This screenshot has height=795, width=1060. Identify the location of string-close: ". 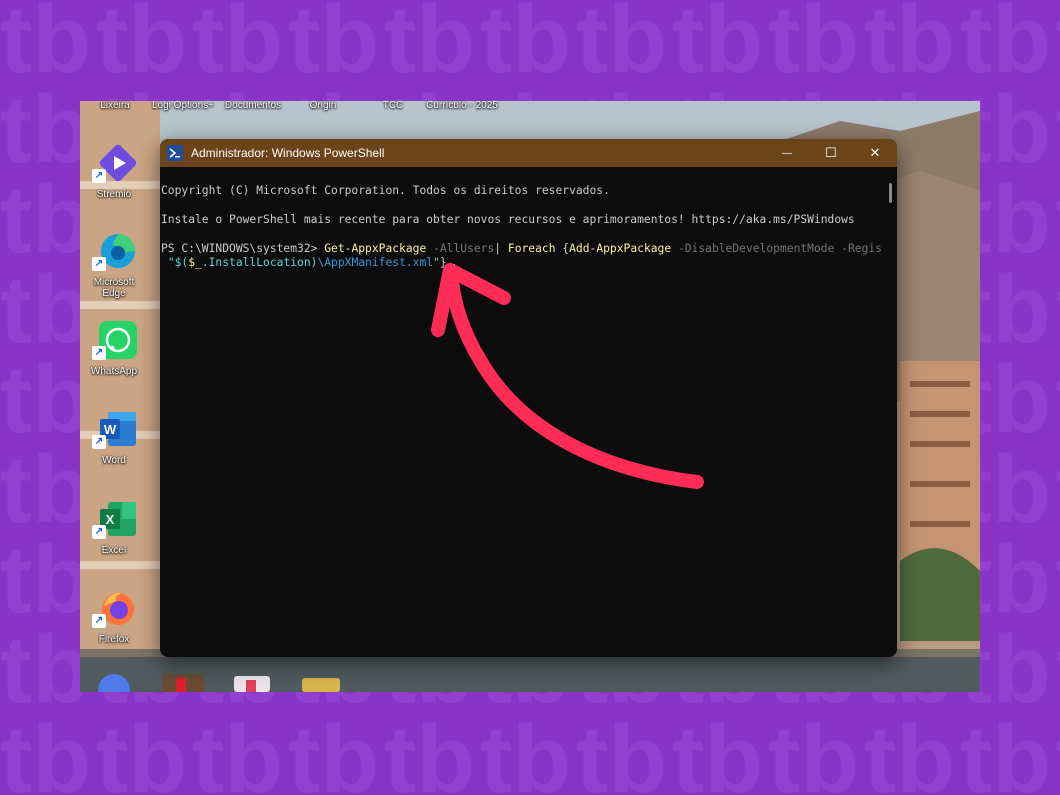
(436, 262).